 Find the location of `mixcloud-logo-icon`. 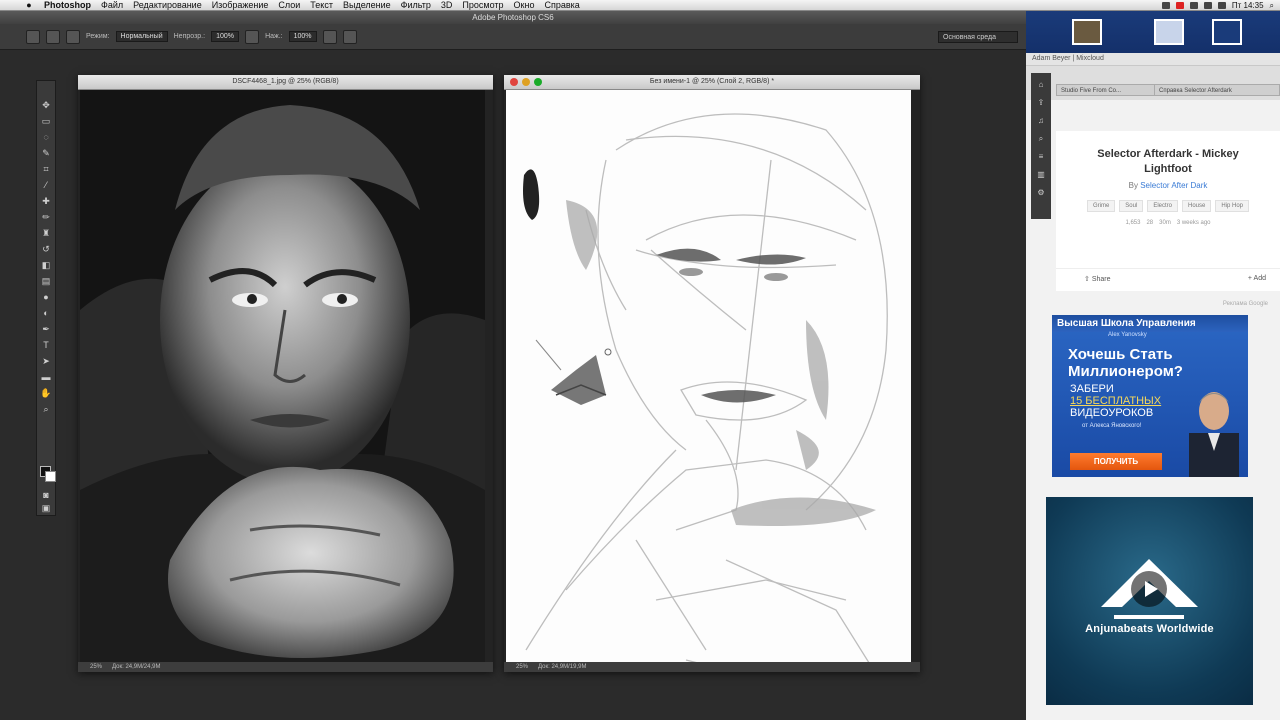

mixcloud-logo-icon is located at coordinates (1227, 32).